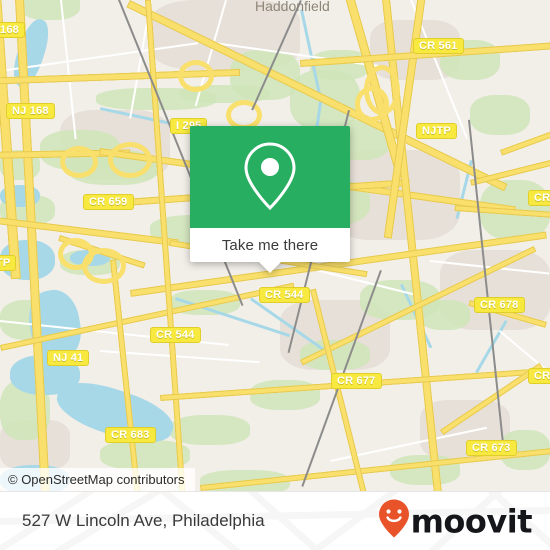  Describe the element at coordinates (394, 521) in the screenshot. I see `moovit-smiling-pin-icon` at that location.